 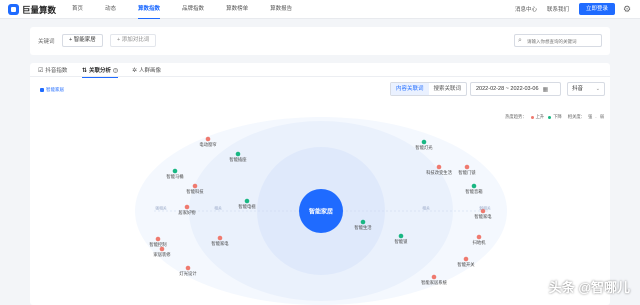 What do you see at coordinates (157, 245) in the screenshot?
I see `keyword-node-label: 智能控制` at bounding box center [157, 245].